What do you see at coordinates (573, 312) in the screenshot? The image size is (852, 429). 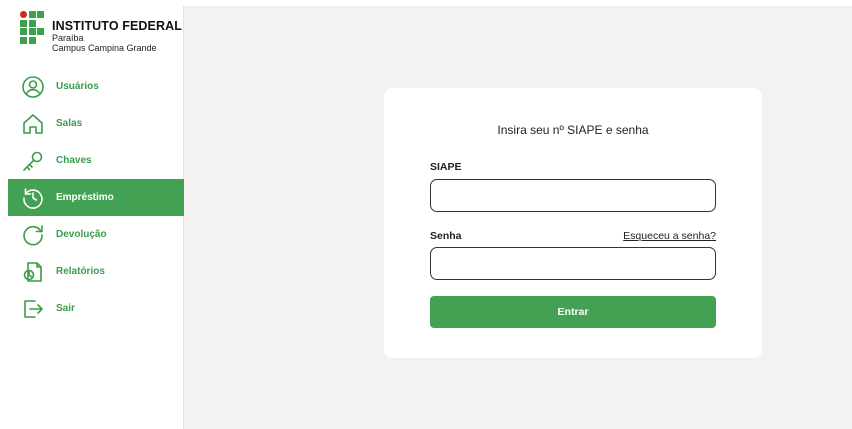 I see `entrar-button: Entrar` at bounding box center [573, 312].